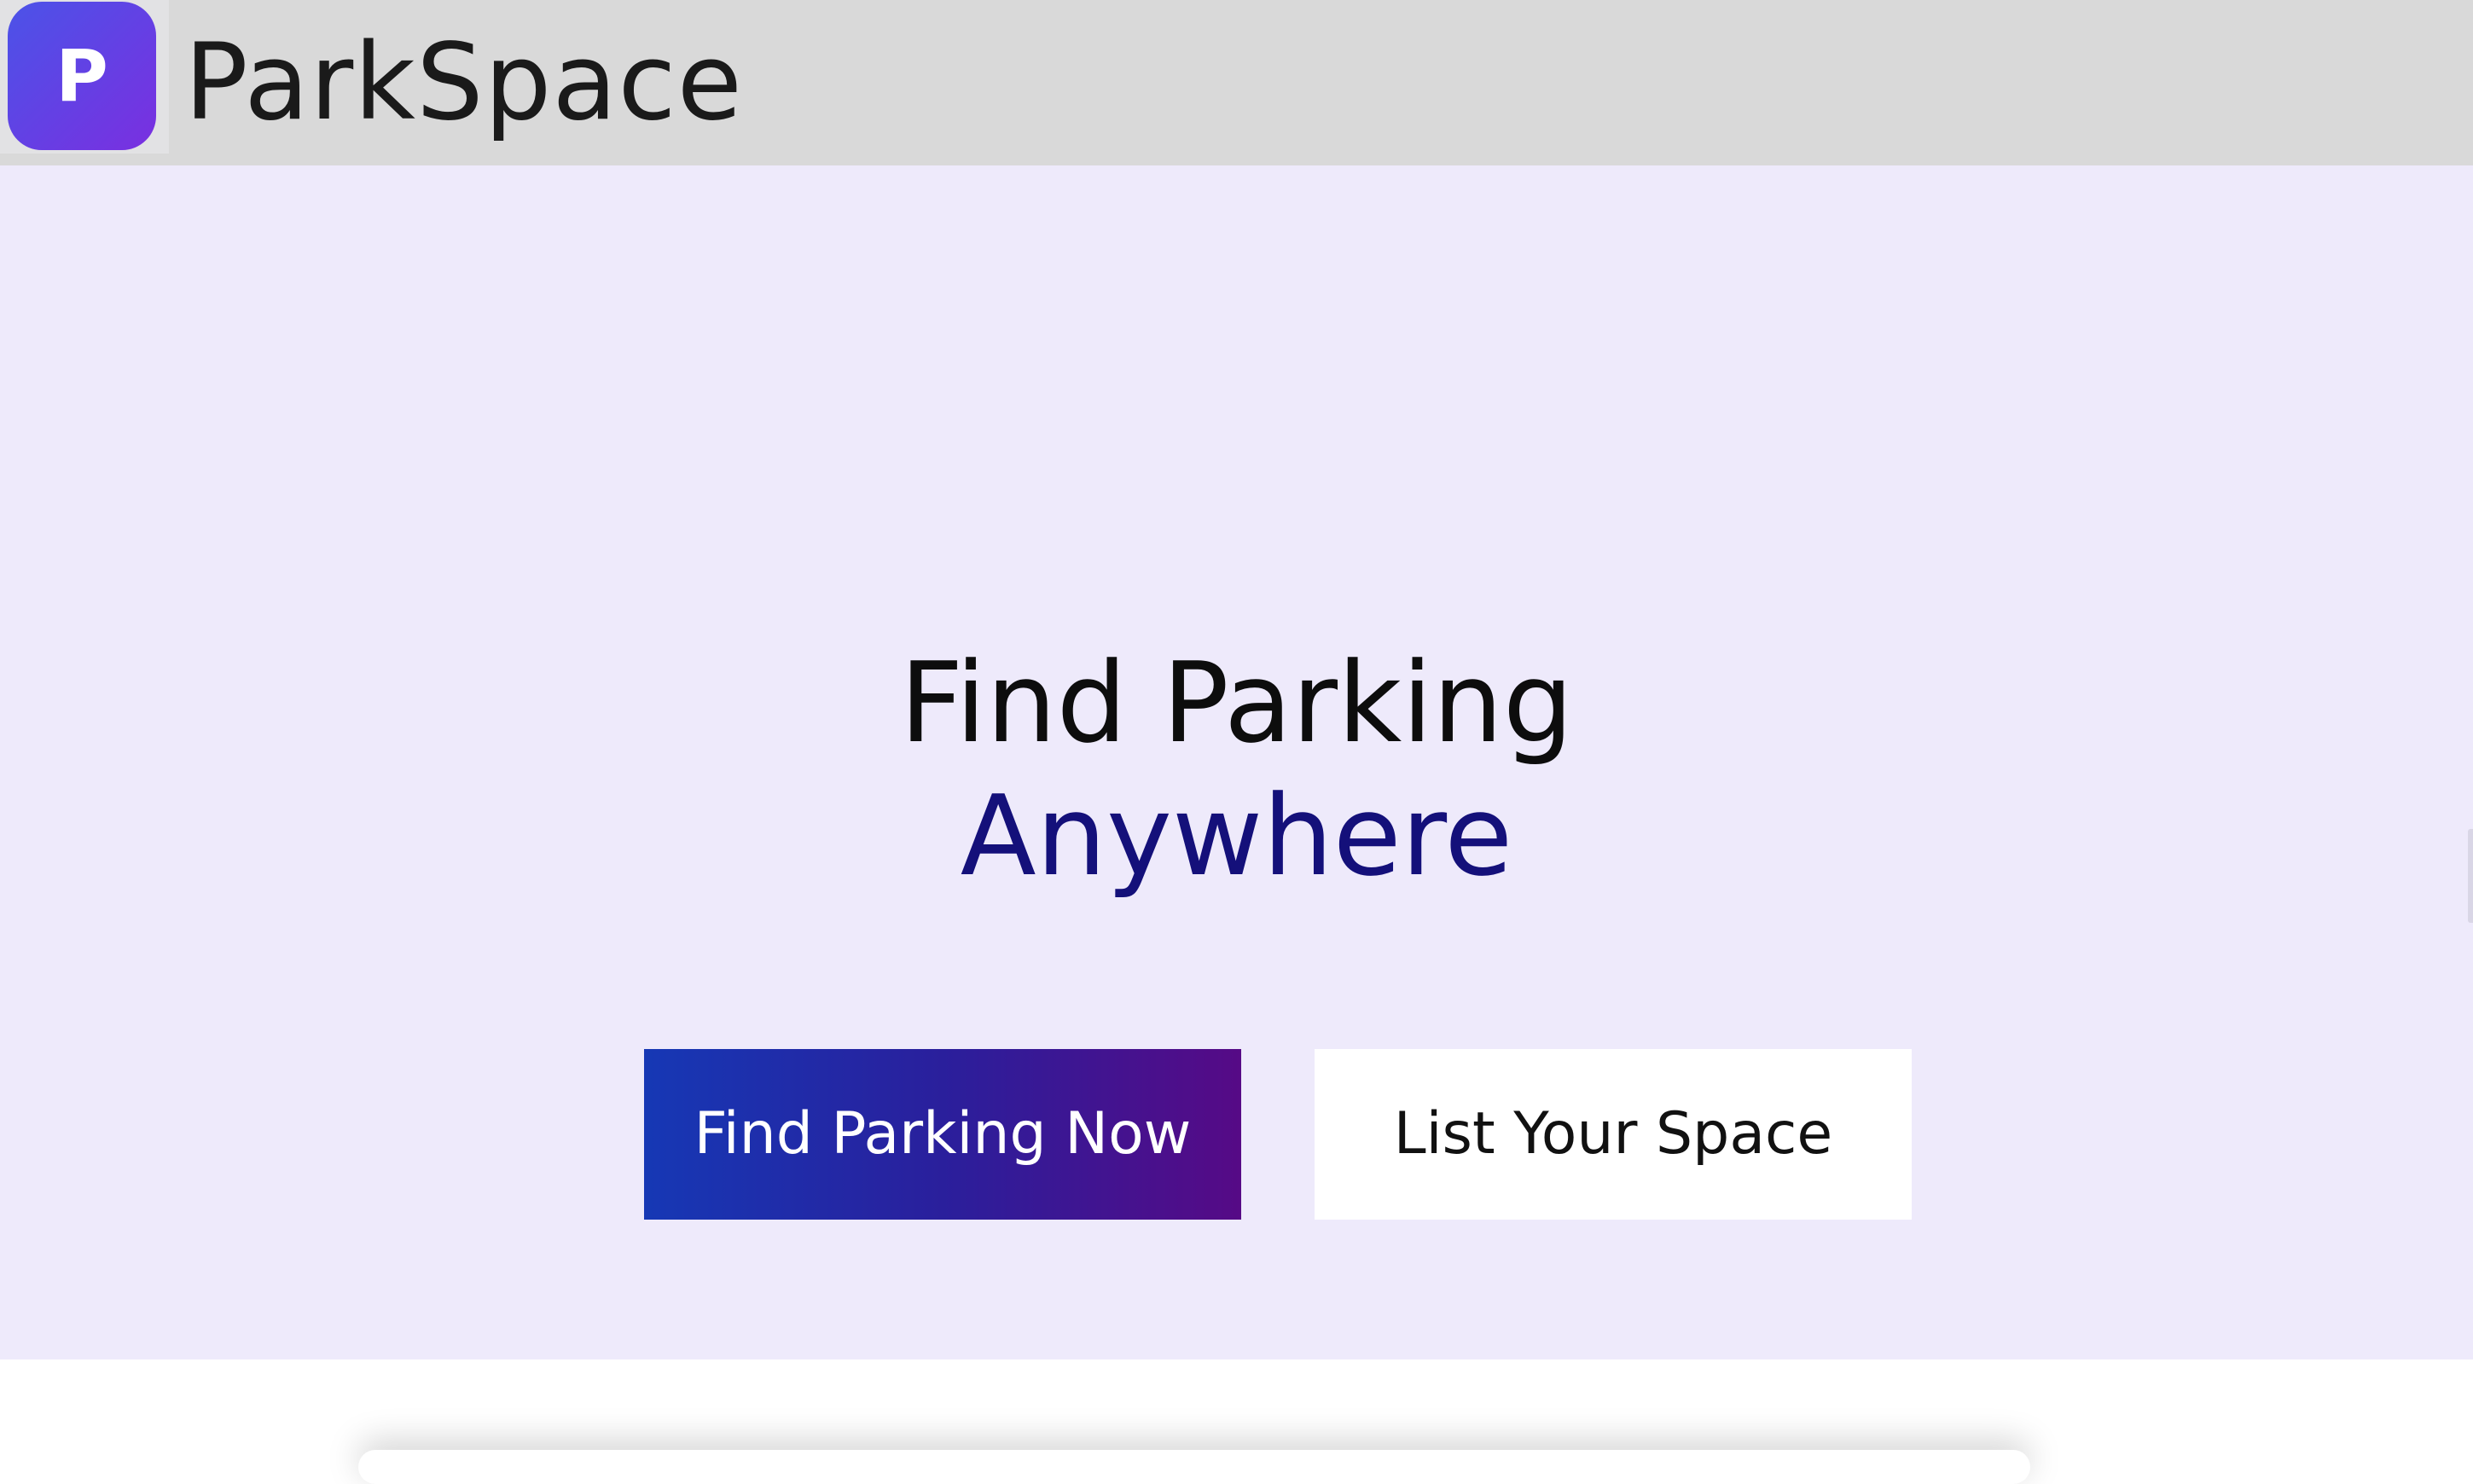 The height and width of the screenshot is (1484, 2473). What do you see at coordinates (1194, 1467) in the screenshot?
I see `content-card` at bounding box center [1194, 1467].